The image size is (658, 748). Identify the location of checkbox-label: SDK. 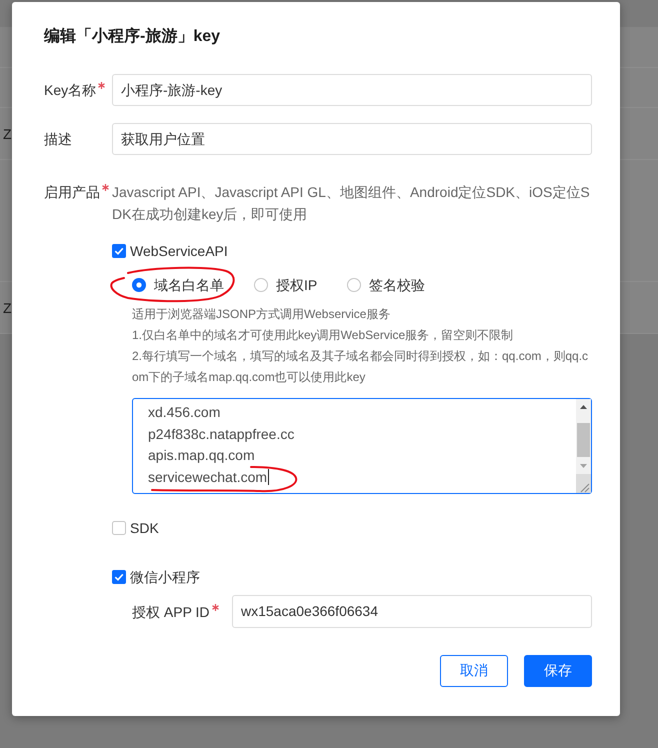
(144, 528).